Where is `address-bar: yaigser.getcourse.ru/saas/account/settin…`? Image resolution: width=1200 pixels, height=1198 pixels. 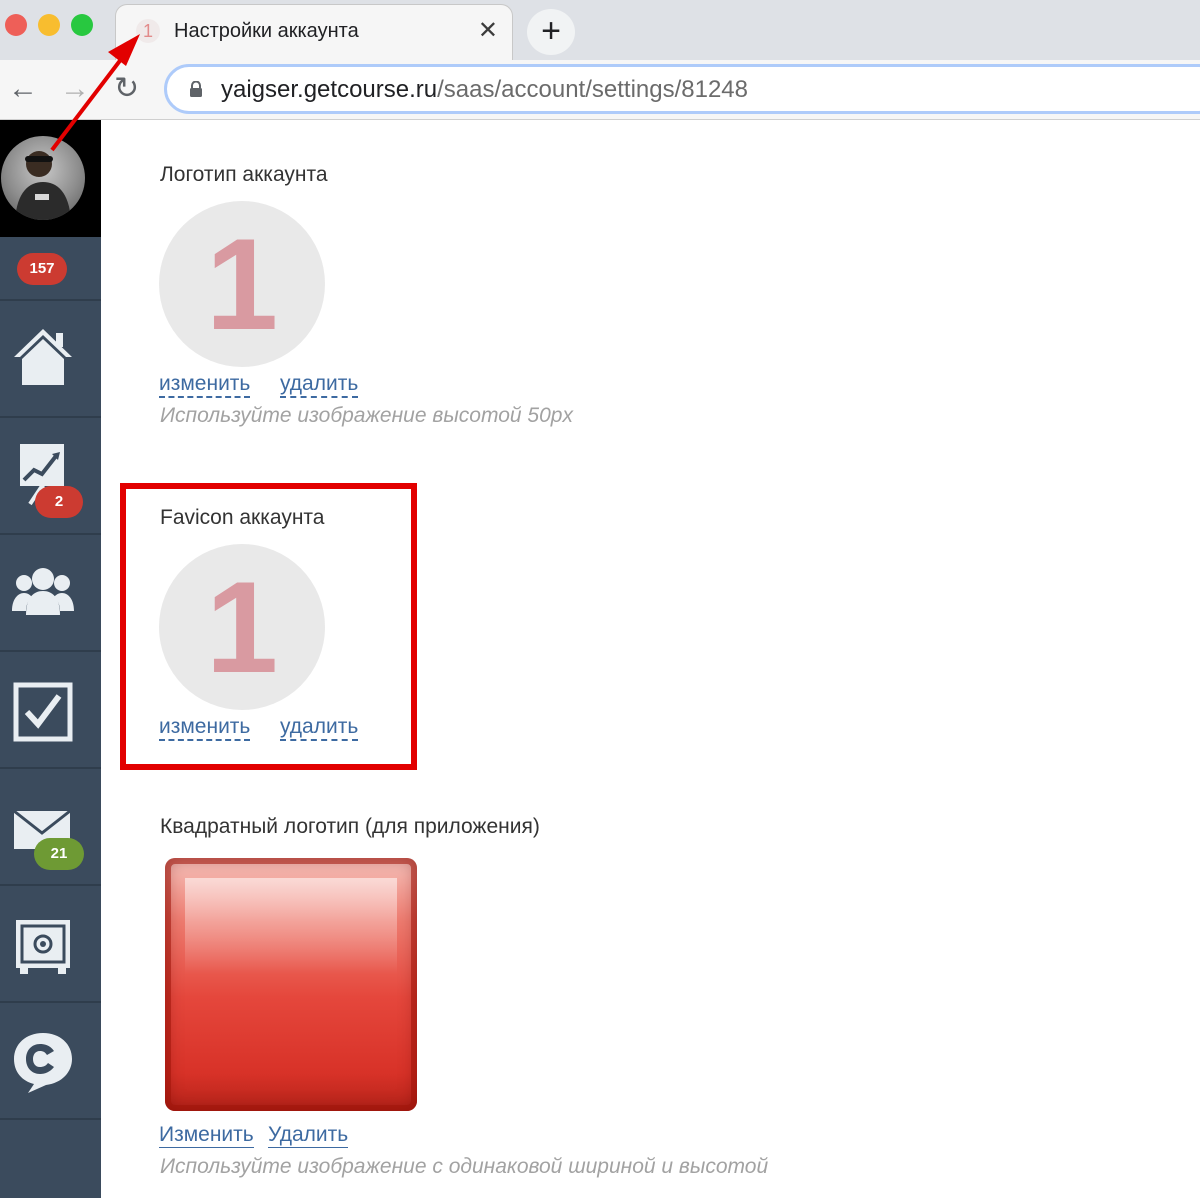 address-bar: yaigser.getcourse.ru/saas/account/settin… is located at coordinates (682, 89).